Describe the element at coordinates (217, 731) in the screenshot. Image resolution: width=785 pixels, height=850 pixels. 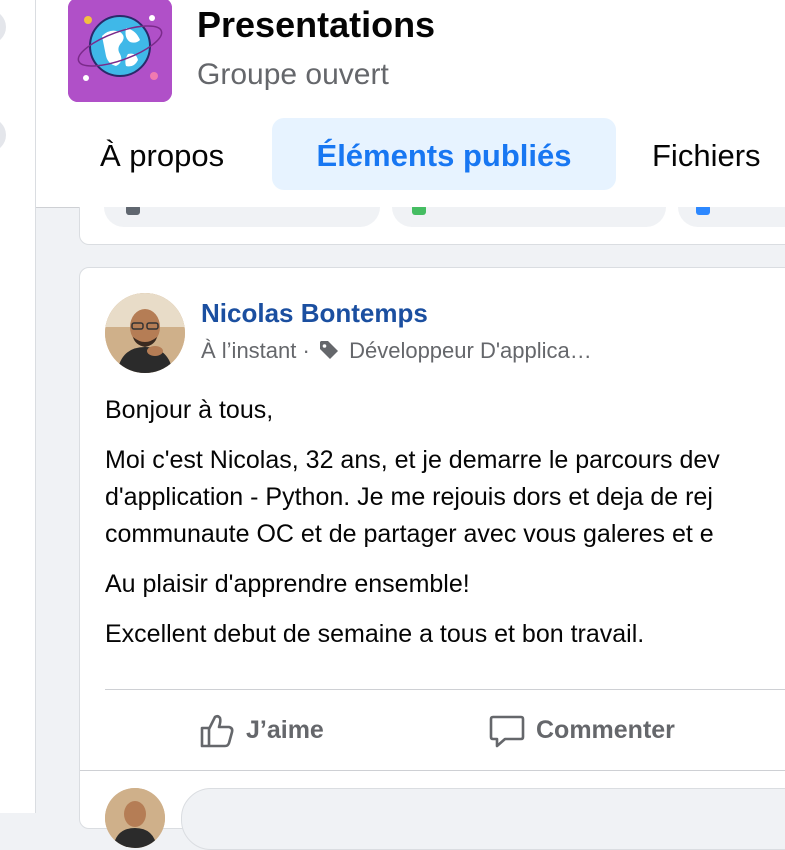
I see `thumbs-up-icon` at that location.